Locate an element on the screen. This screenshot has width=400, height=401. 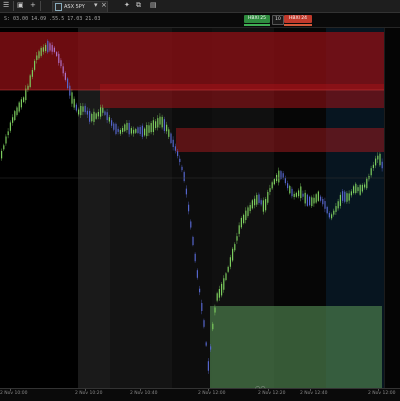
link-icon: ⧉ is located at coordinates (138, 5).